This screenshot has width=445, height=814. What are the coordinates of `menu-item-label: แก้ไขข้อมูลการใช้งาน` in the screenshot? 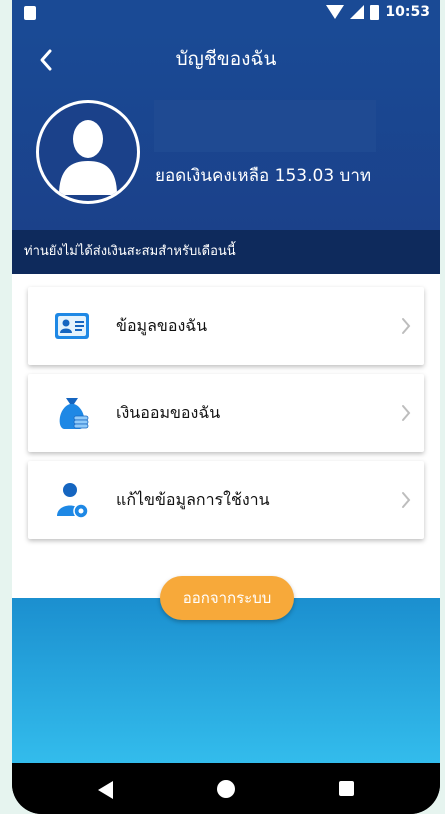 It's located at (193, 499).